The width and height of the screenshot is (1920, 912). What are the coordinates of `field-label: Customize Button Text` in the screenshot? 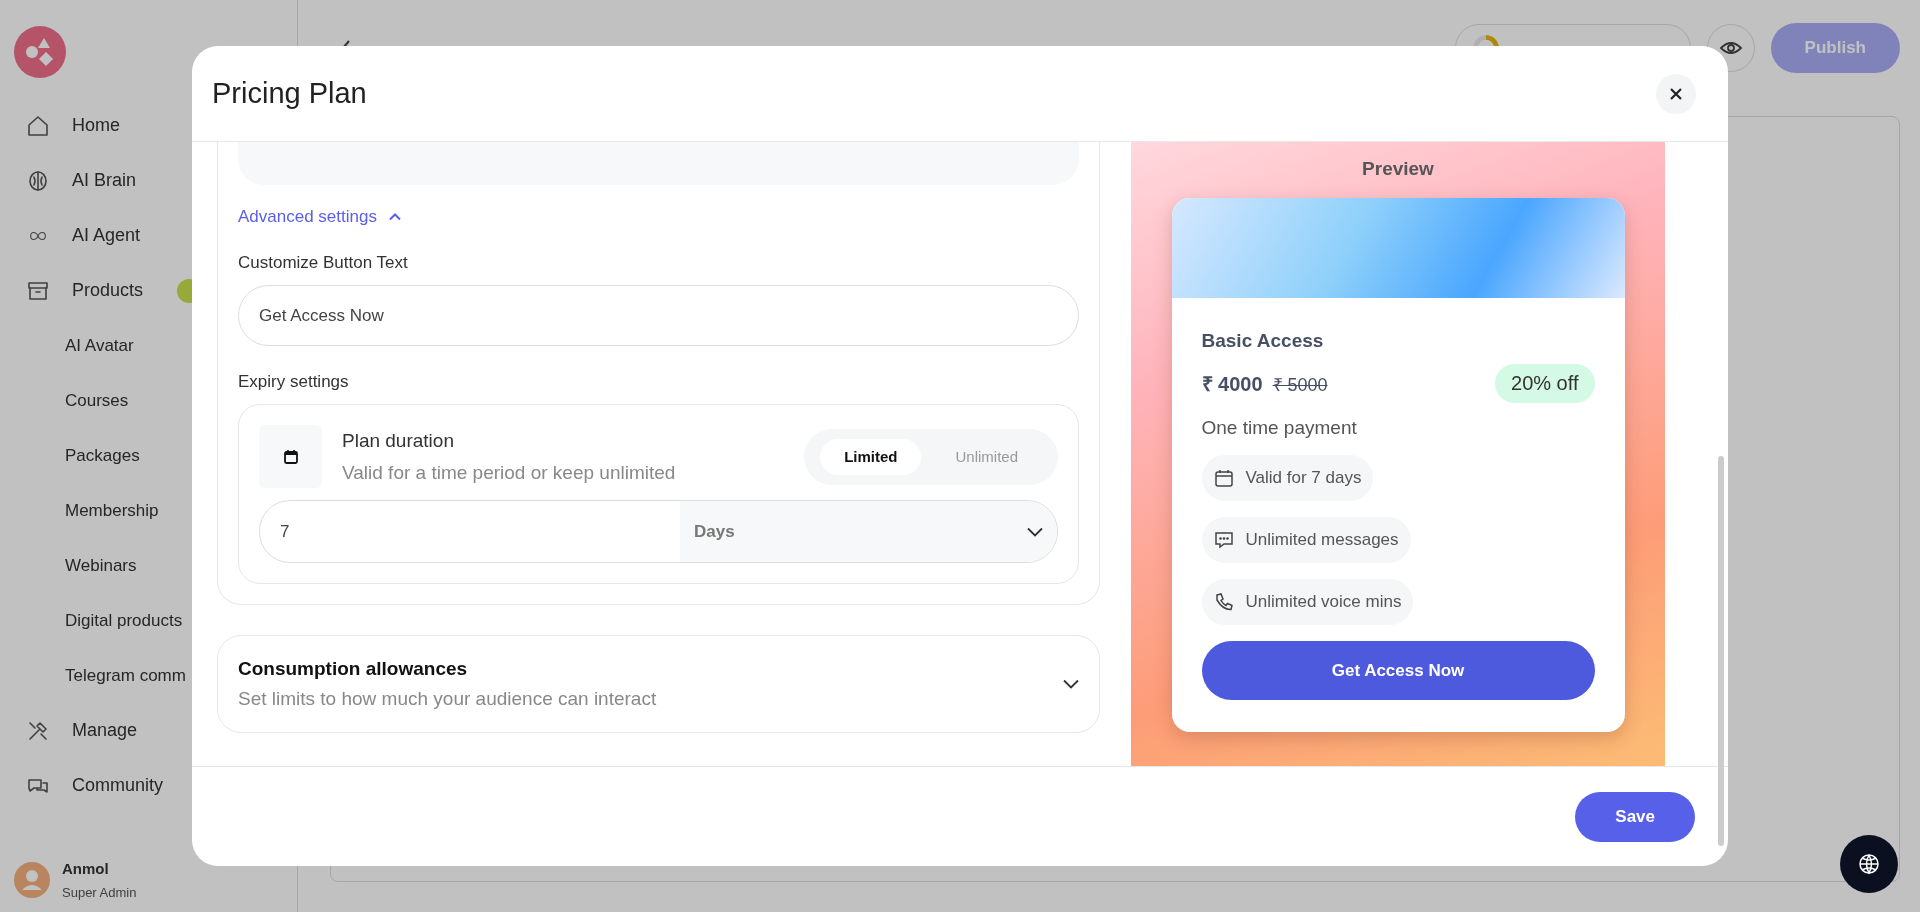 It's located at (323, 263).